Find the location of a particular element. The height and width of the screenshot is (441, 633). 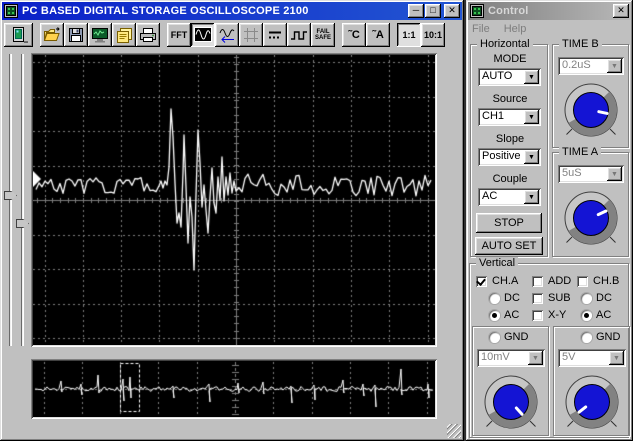

source-label: Source is located at coordinates (510, 99).